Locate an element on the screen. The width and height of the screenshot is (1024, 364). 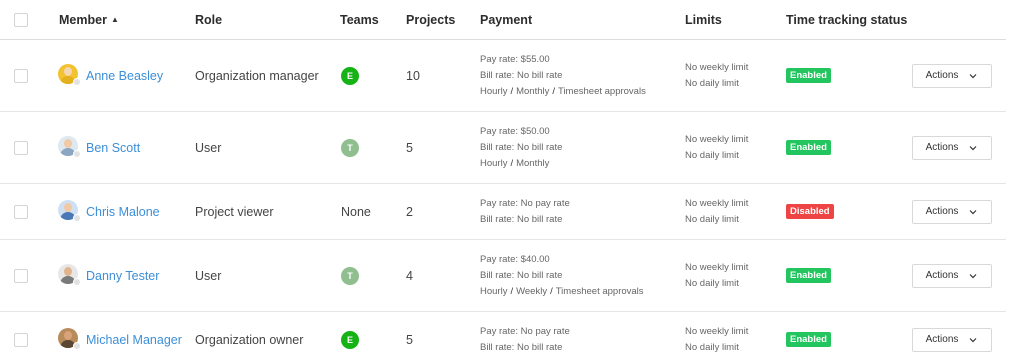
projects-column-header: Projects is located at coordinates (430, 19).